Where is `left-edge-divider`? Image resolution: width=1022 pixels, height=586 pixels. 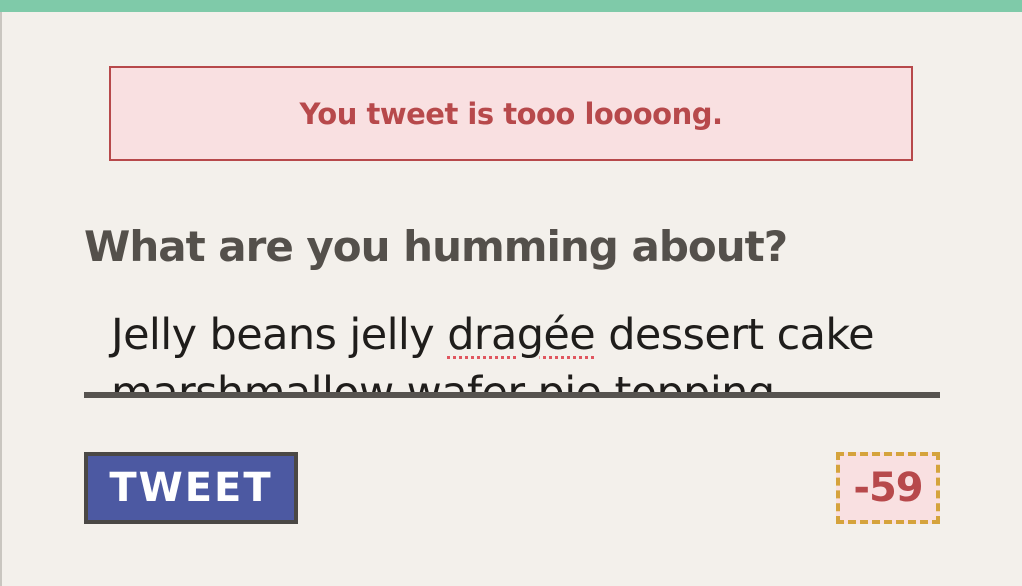 left-edge-divider is located at coordinates (1, 299).